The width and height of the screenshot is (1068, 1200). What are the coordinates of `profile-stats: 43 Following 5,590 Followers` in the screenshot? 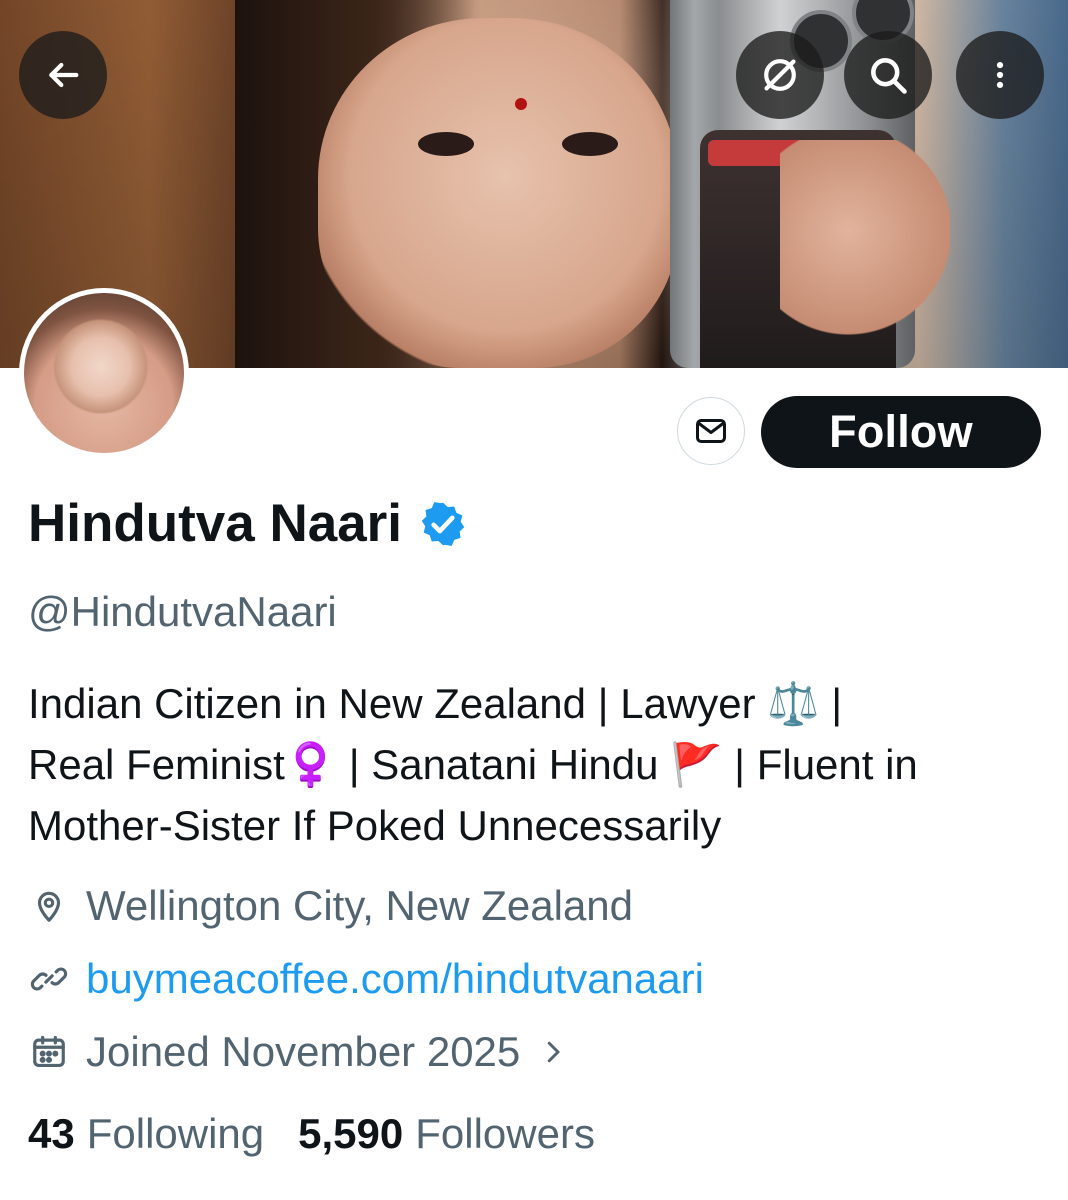 It's located at (311, 1134).